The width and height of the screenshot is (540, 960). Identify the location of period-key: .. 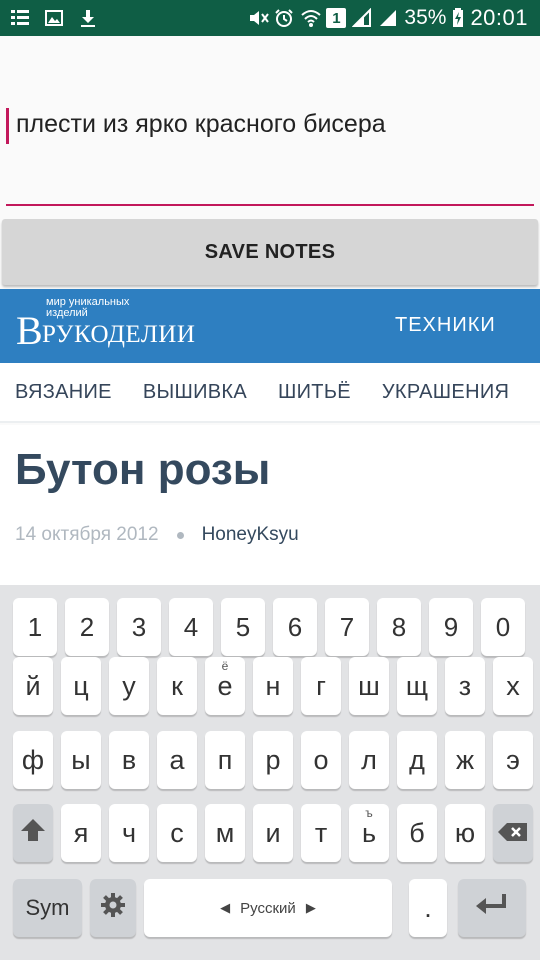
(428, 908).